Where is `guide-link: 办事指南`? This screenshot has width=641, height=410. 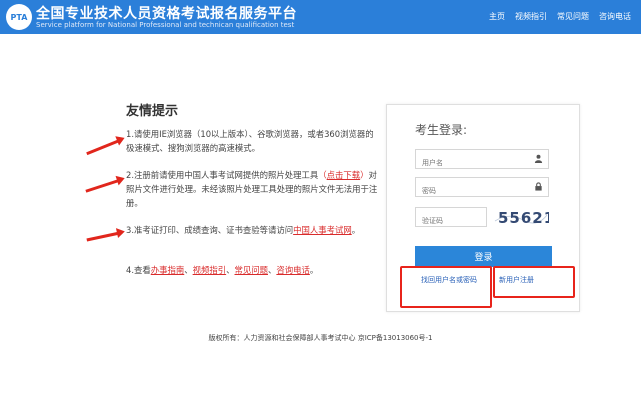
guide-link: 办事指南 is located at coordinates (168, 270).